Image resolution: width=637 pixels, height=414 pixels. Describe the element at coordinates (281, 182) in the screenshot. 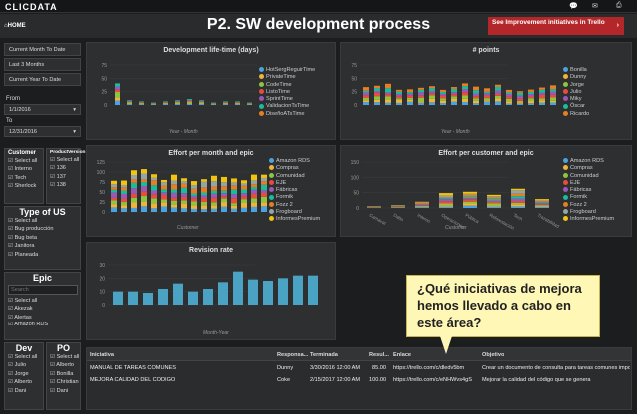

I see `legend-label: EJE` at that location.